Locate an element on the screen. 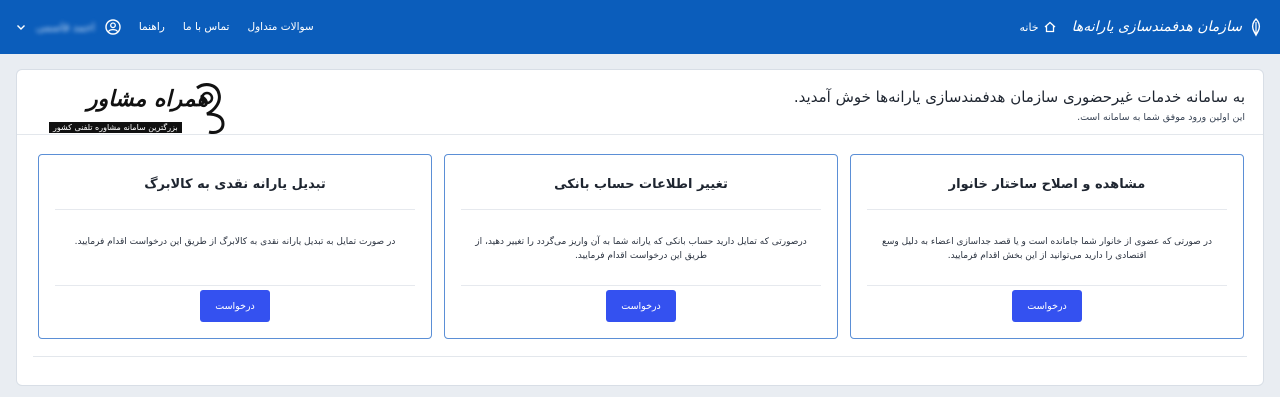 This screenshot has height=397, width=1280. card-title: تبدیل یارانه نقدی به کالابرگ is located at coordinates (235, 184).